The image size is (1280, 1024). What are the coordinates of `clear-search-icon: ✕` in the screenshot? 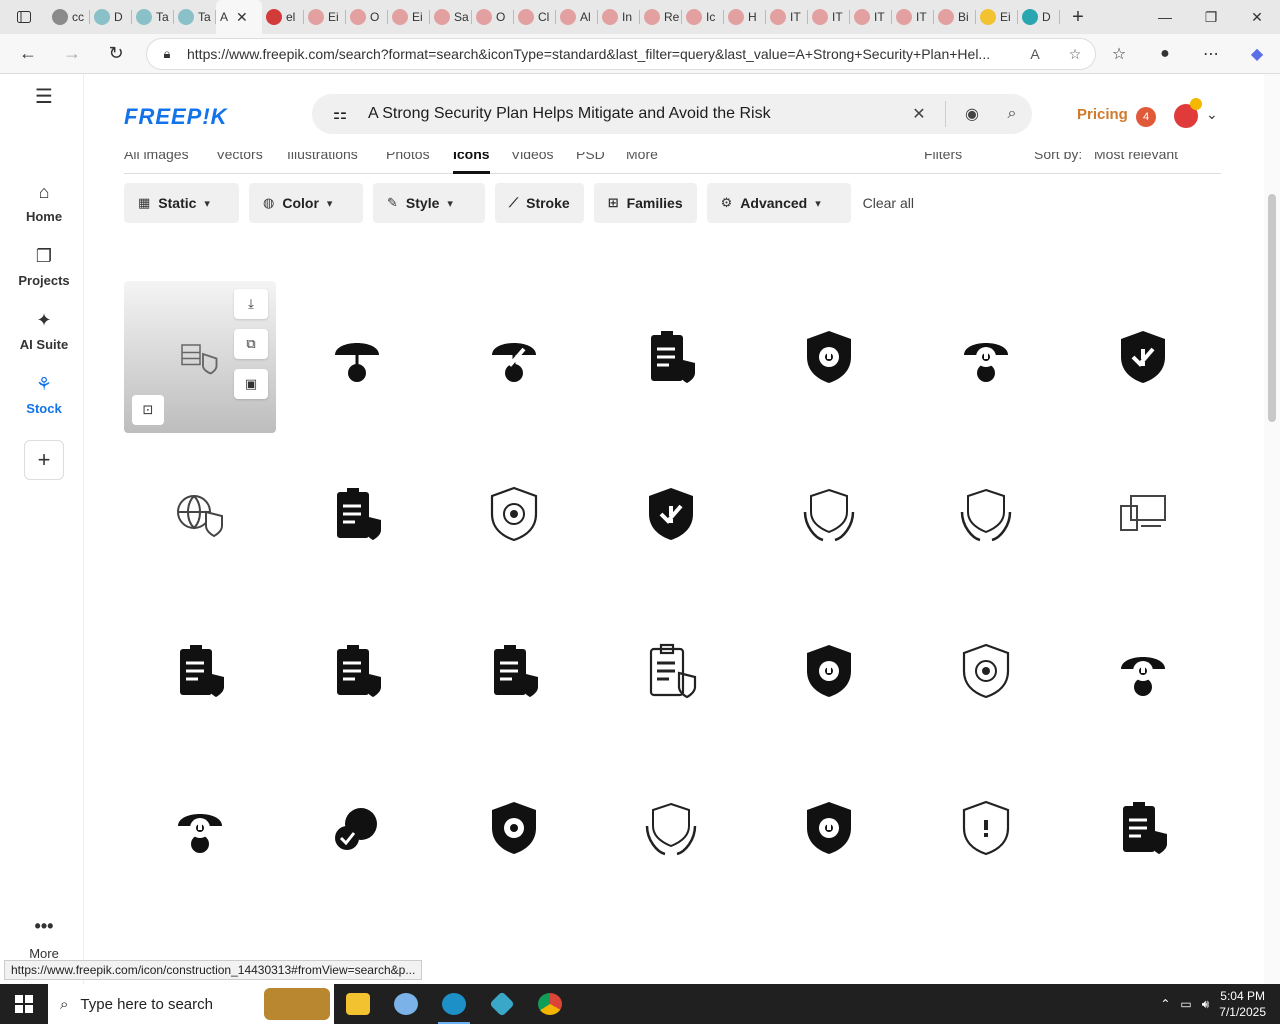 It's located at (919, 114).